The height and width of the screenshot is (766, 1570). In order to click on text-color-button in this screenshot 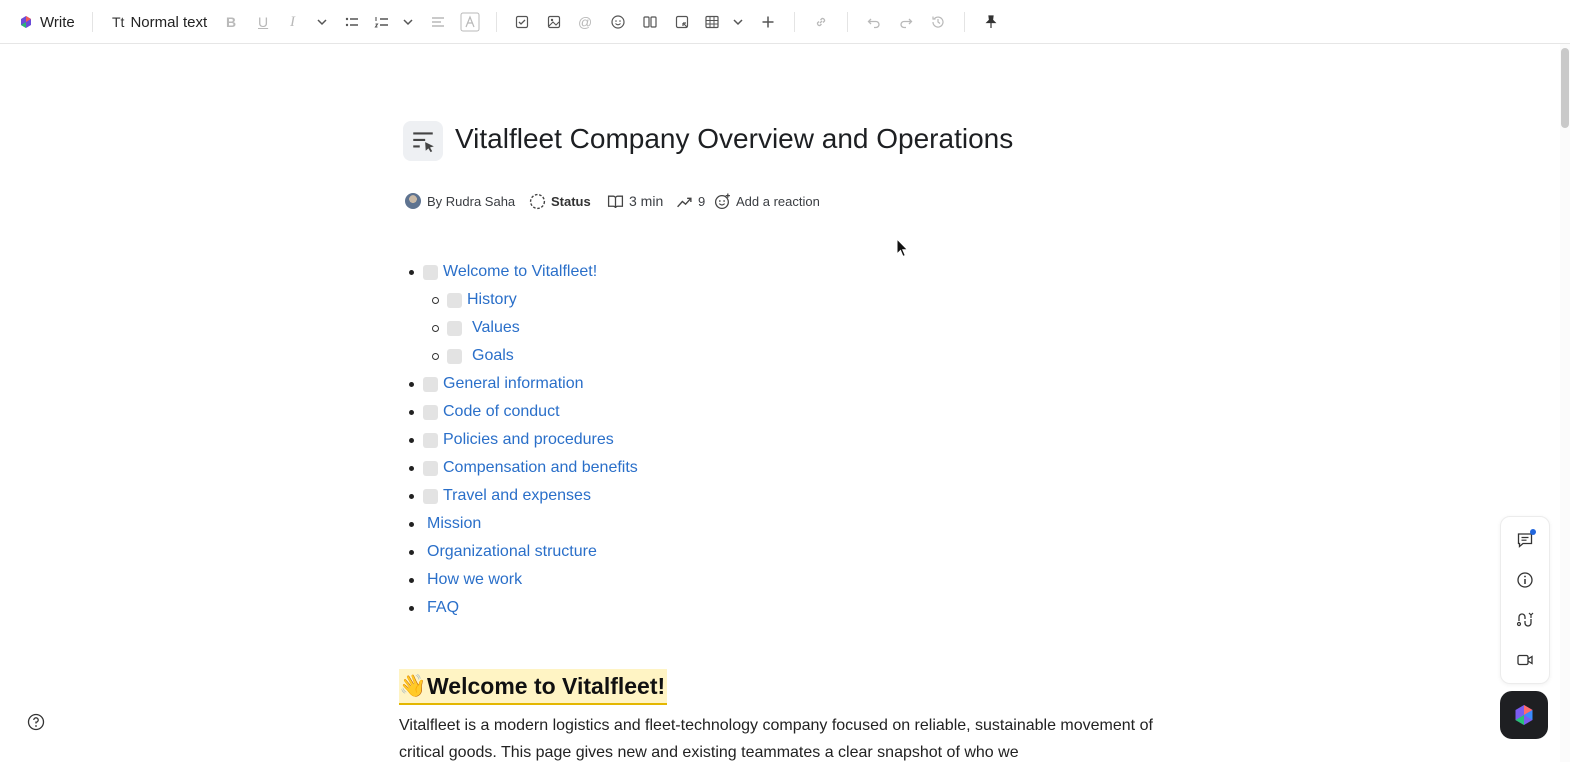, I will do `click(470, 22)`.